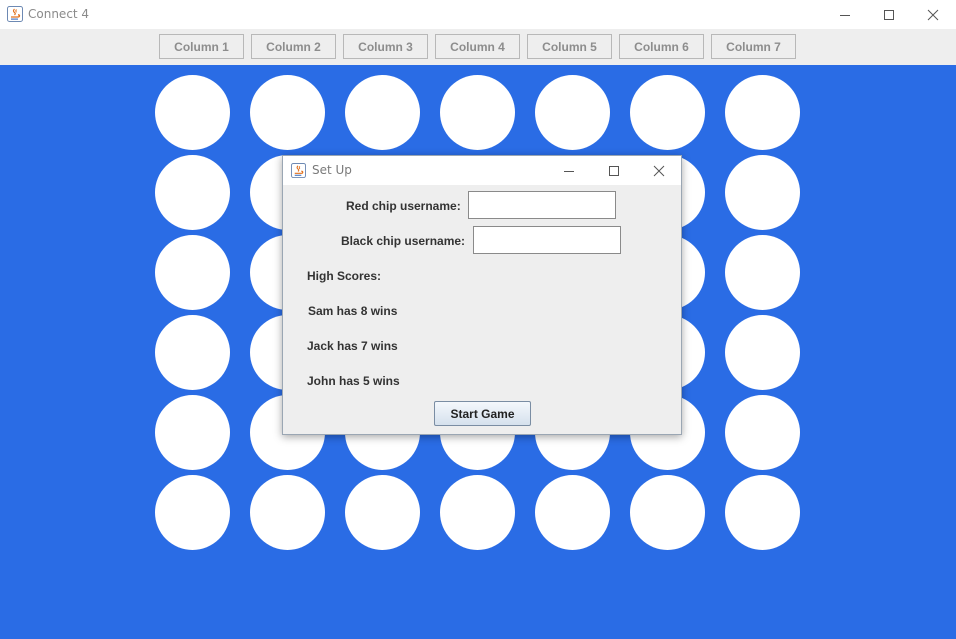  Describe the element at coordinates (293, 46) in the screenshot. I see `column-2-button: Column 2` at that location.